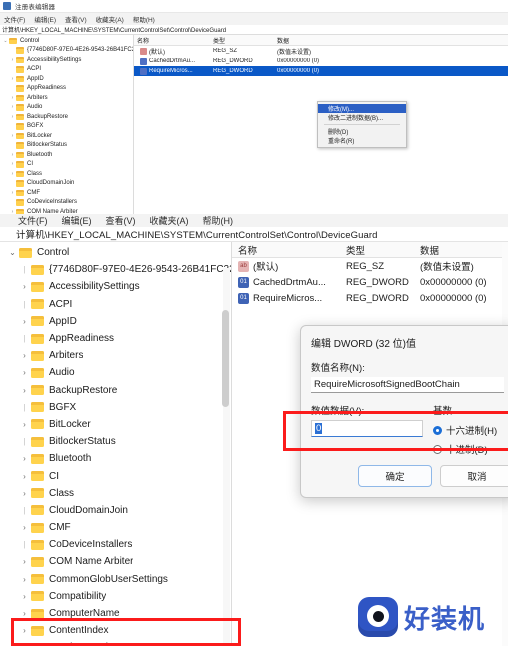 Image resolution: width=508 pixels, height=646 pixels. What do you see at coordinates (218, 220) in the screenshot?
I see `main-menu-help: 帮助(H)` at bounding box center [218, 220].